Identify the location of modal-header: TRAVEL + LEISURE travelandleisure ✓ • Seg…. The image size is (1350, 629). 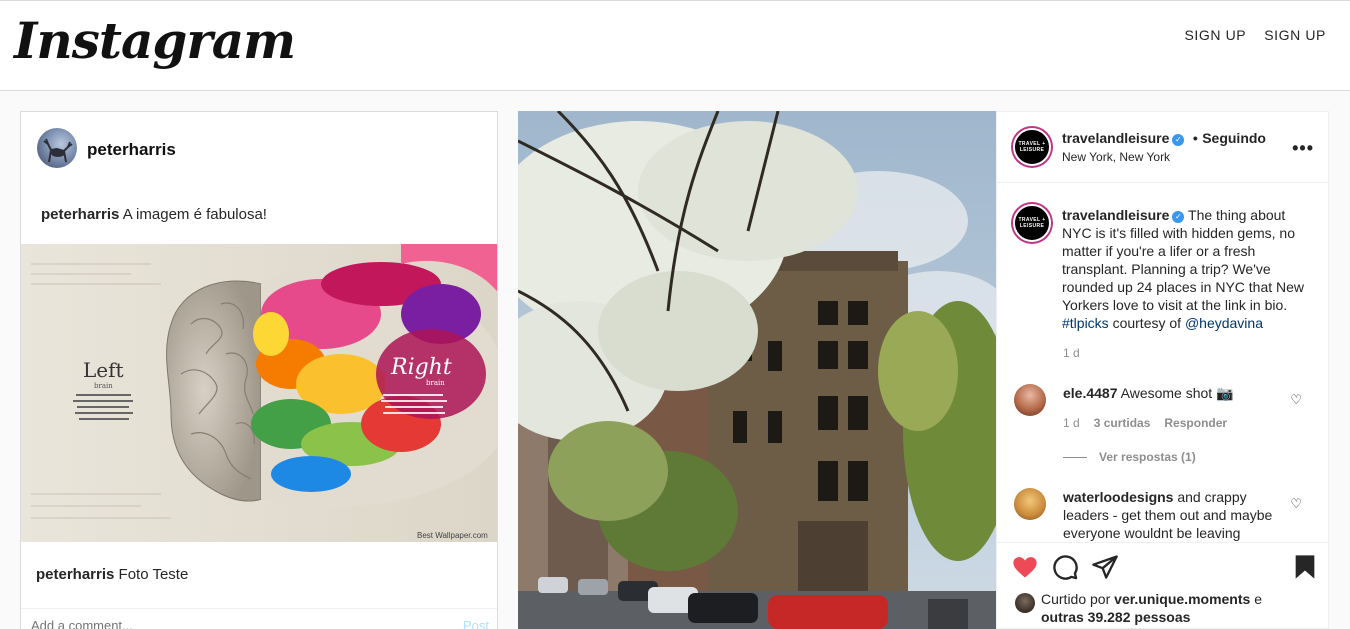
(1162, 147).